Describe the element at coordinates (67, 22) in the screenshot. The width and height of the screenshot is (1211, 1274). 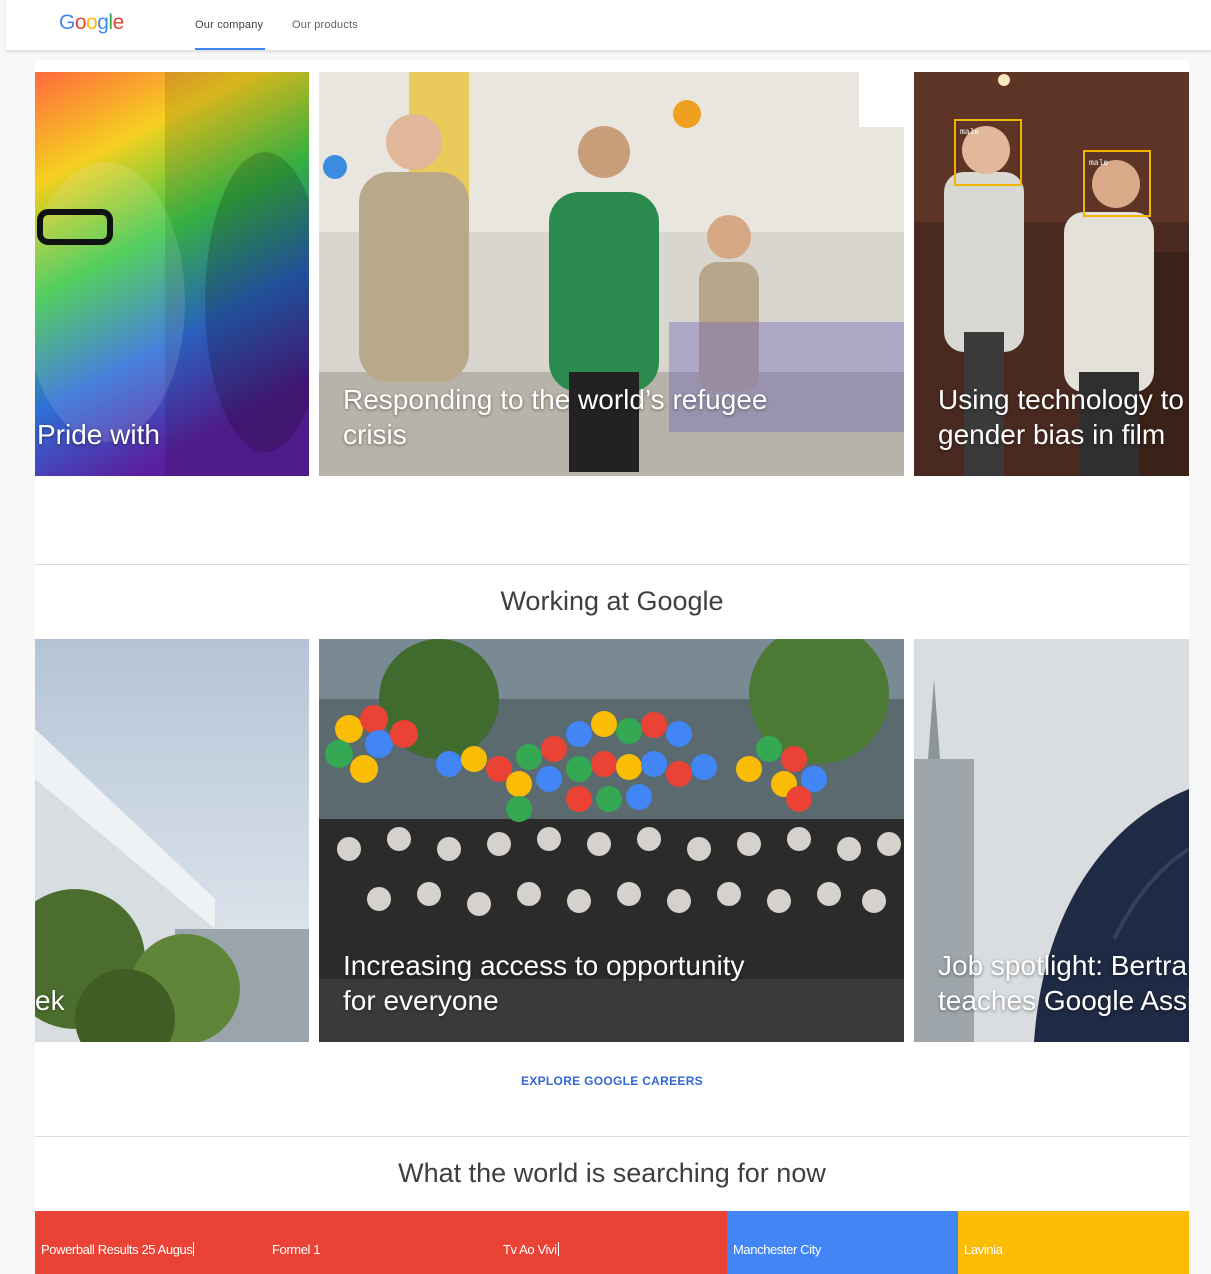
I see `logo-letter: G` at that location.